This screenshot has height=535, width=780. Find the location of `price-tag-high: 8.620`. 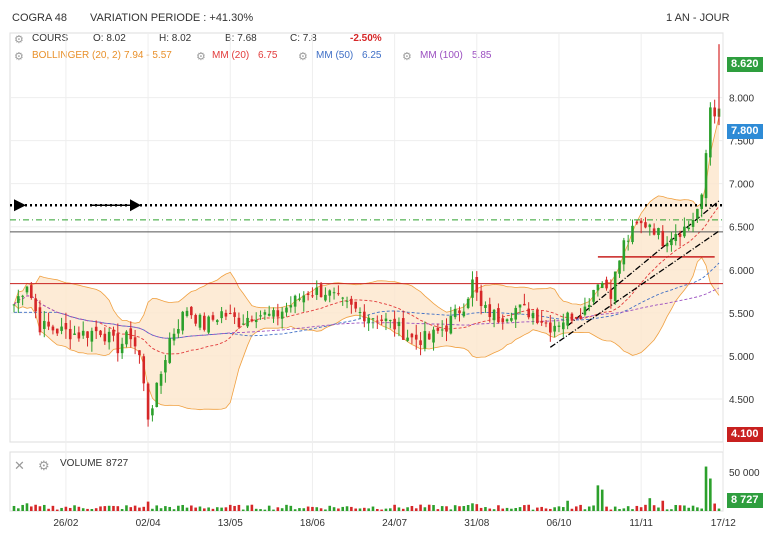

price-tag-high: 8.620 is located at coordinates (745, 64).